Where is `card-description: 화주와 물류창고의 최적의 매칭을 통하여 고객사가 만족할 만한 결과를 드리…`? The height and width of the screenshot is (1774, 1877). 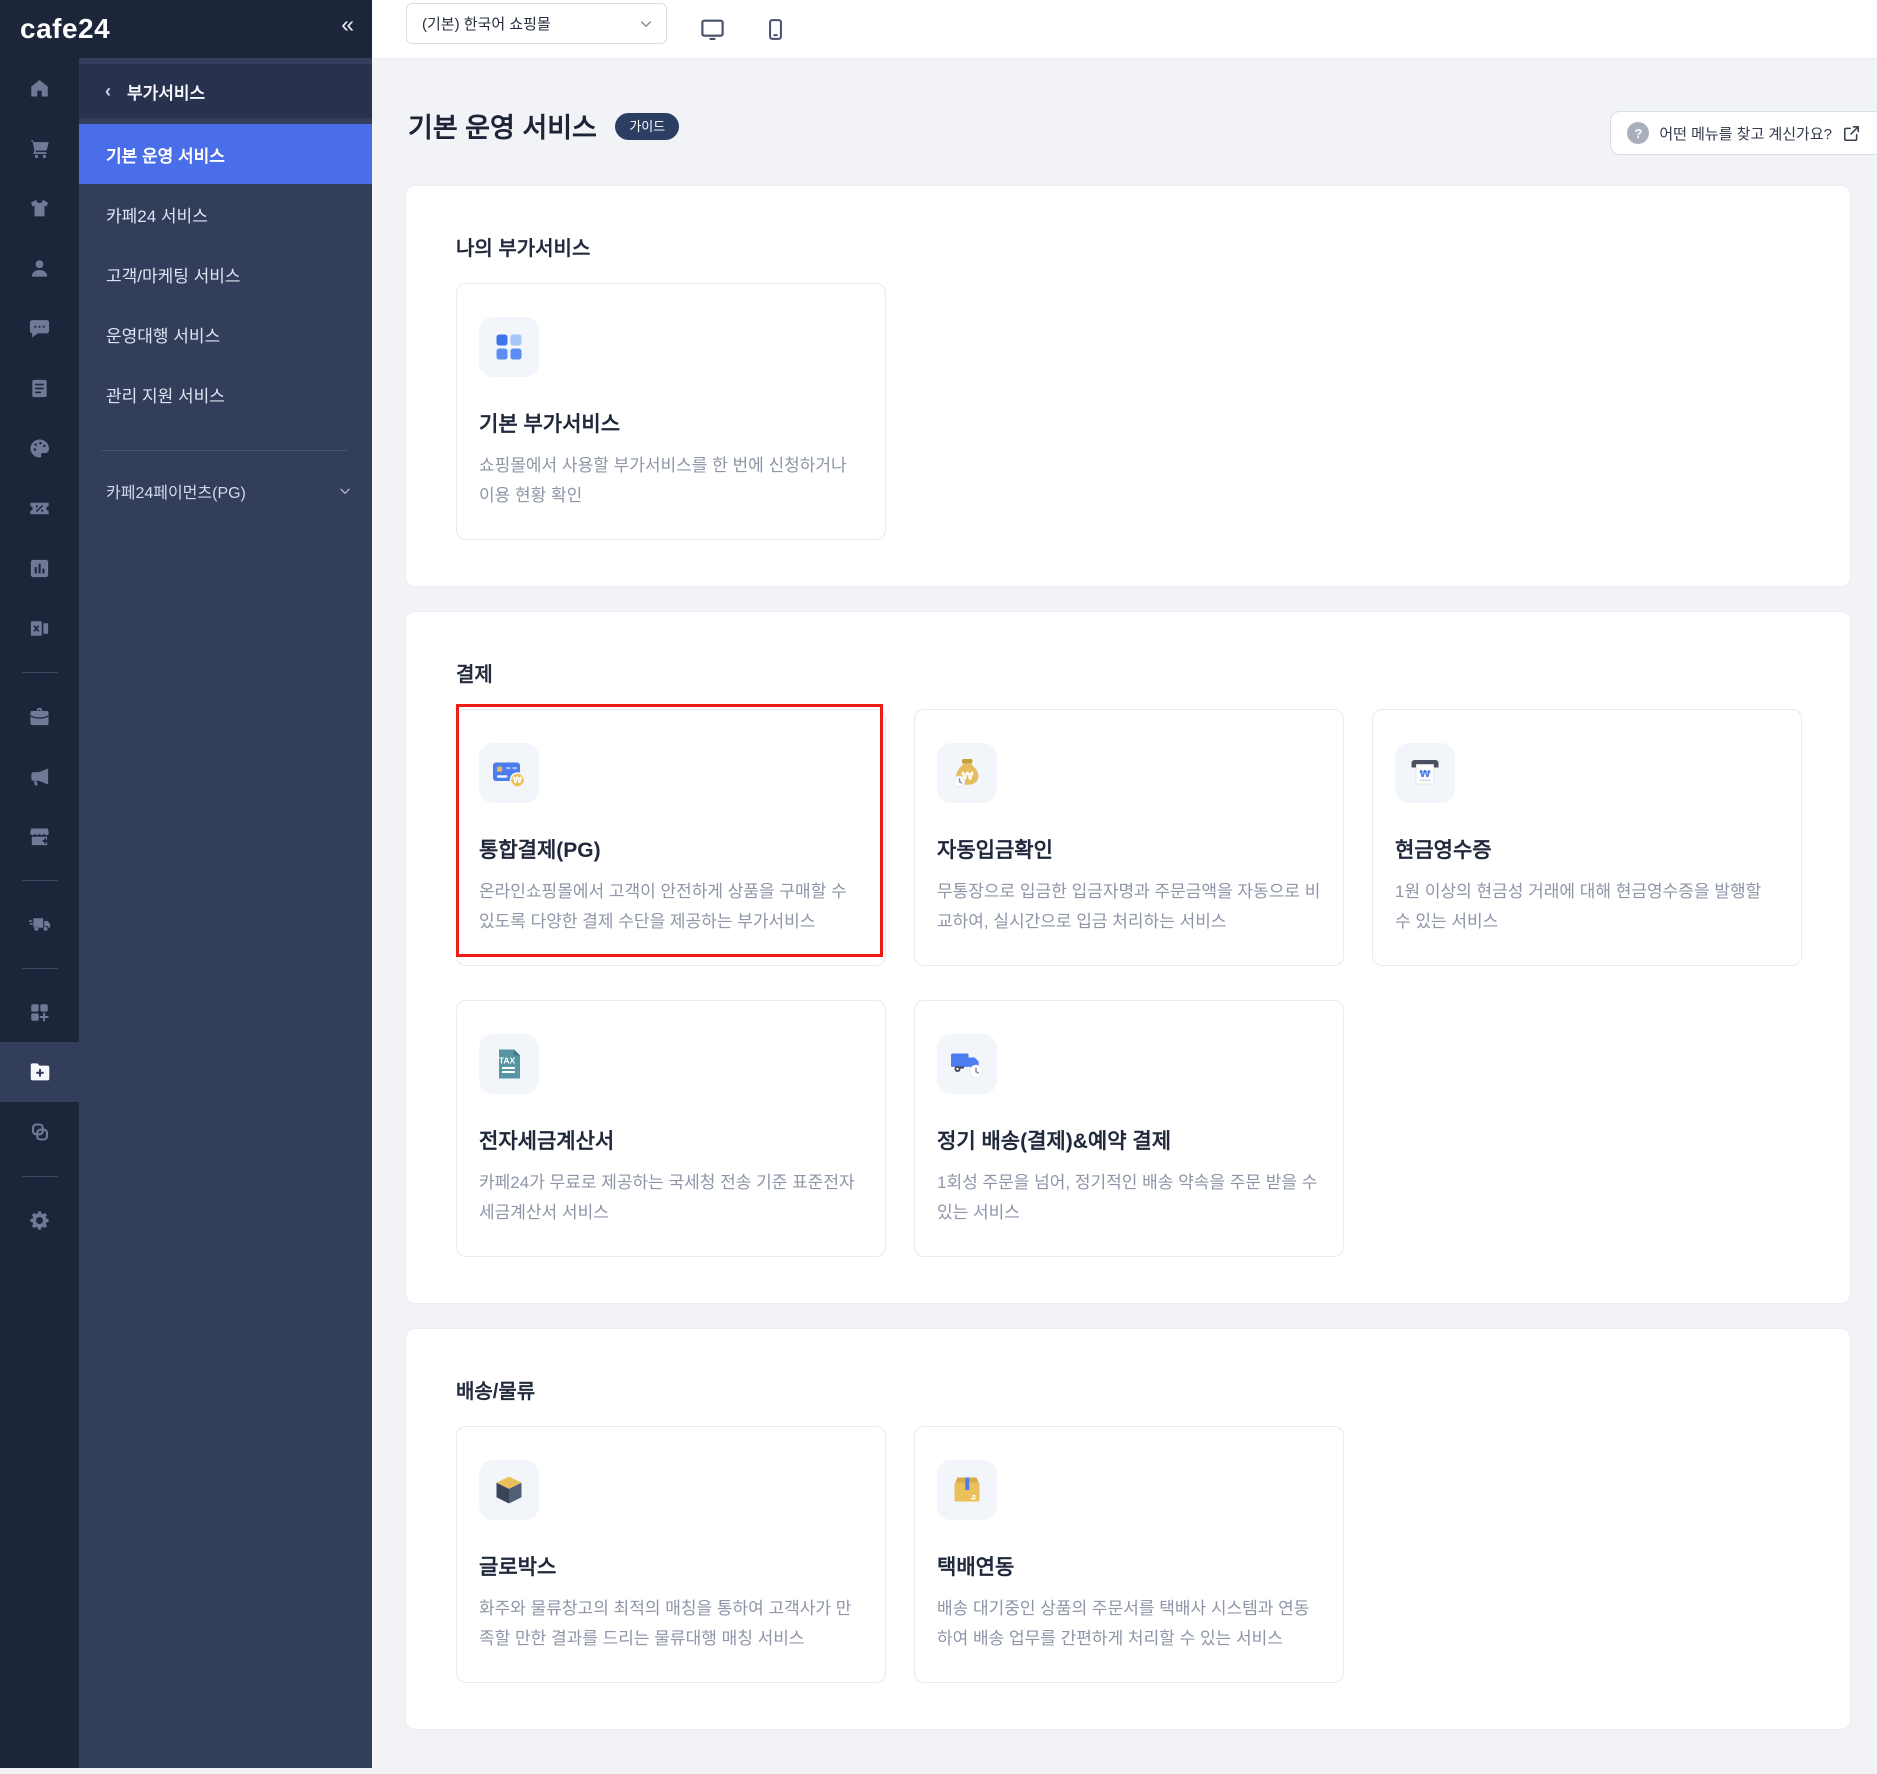 card-description: 화주와 물류창고의 최적의 매칭을 통하여 고객사가 만족할 만한 결과를 드리… is located at coordinates (665, 1623).